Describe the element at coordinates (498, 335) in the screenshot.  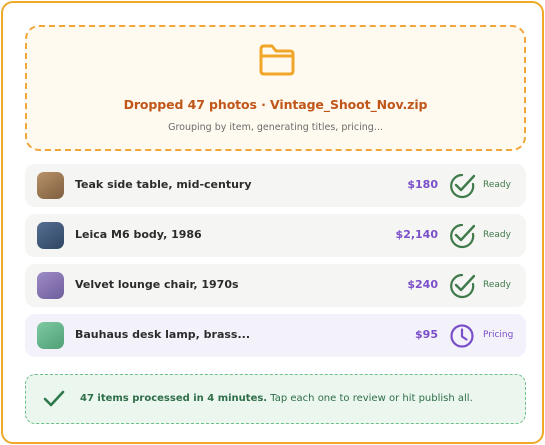
I see `status-label: Pricing` at that location.